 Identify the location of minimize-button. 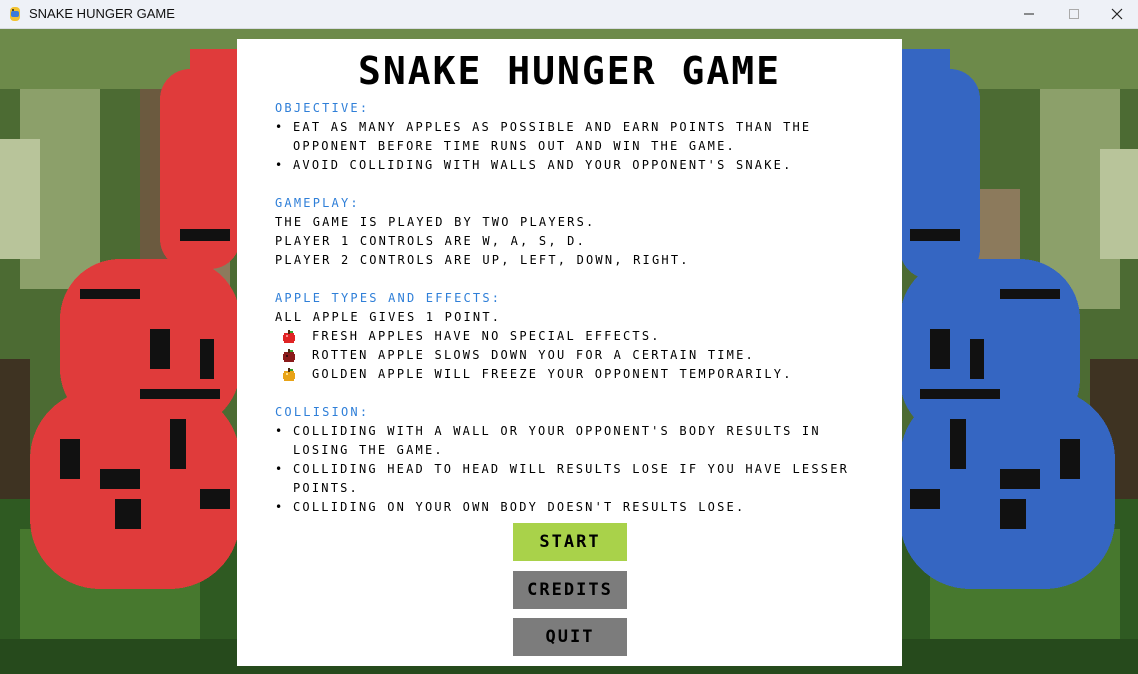
(1029, 14).